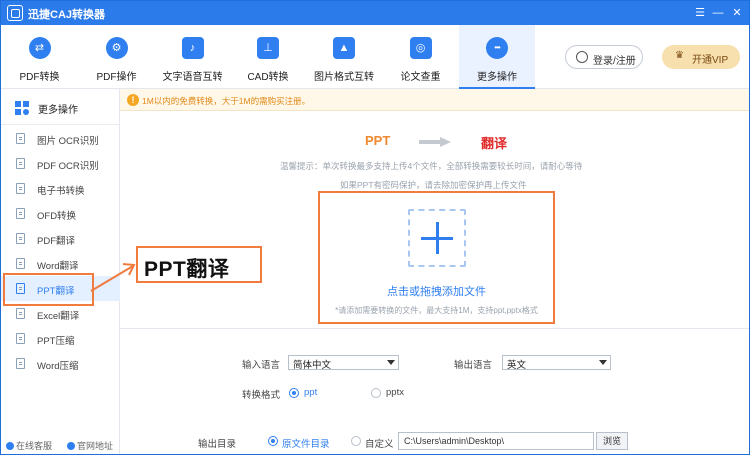 The height and width of the screenshot is (455, 750). I want to click on input-language-select: 简体中文, so click(343, 363).